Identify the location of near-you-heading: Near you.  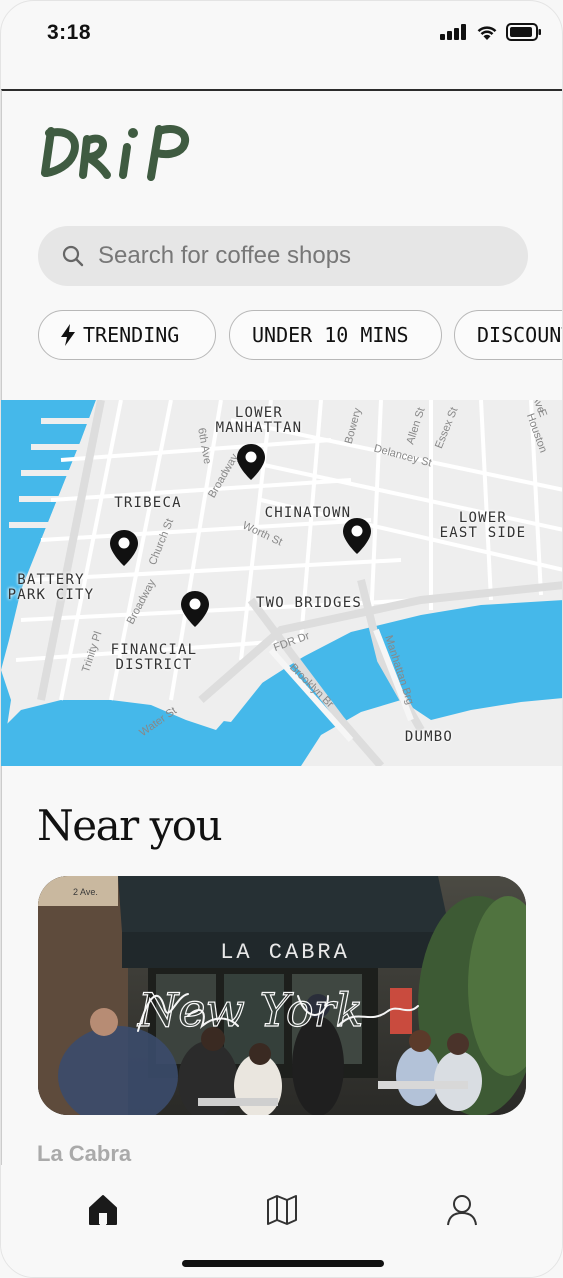
(130, 825).